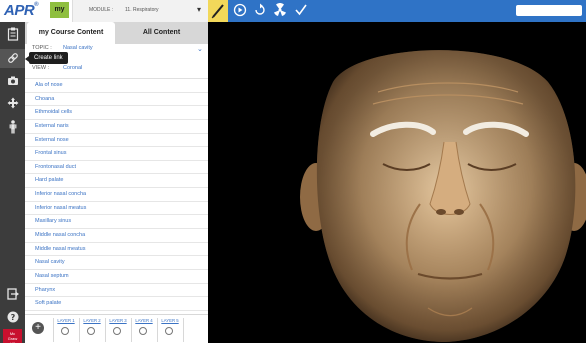  Describe the element at coordinates (116, 127) in the screenshot. I see `structure-item: External naris` at that location.